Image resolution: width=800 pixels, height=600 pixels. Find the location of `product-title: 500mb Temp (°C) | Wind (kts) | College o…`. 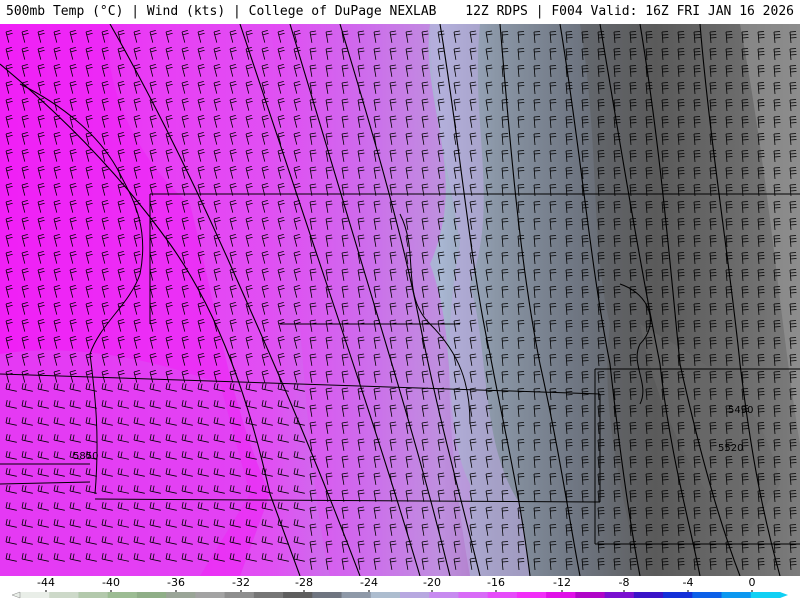

product-title: 500mb Temp (°C) | Wind (kts) | College o… is located at coordinates (221, 11).